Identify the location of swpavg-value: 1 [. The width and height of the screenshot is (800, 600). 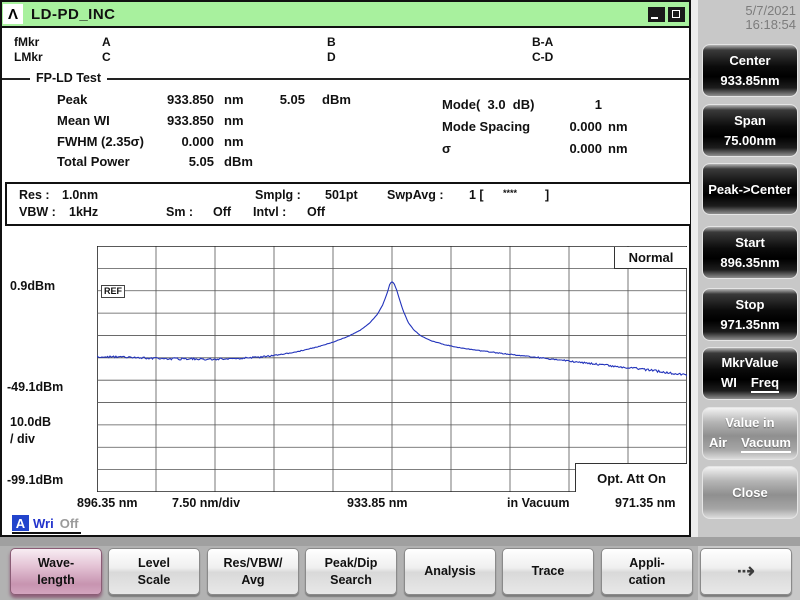
(476, 195).